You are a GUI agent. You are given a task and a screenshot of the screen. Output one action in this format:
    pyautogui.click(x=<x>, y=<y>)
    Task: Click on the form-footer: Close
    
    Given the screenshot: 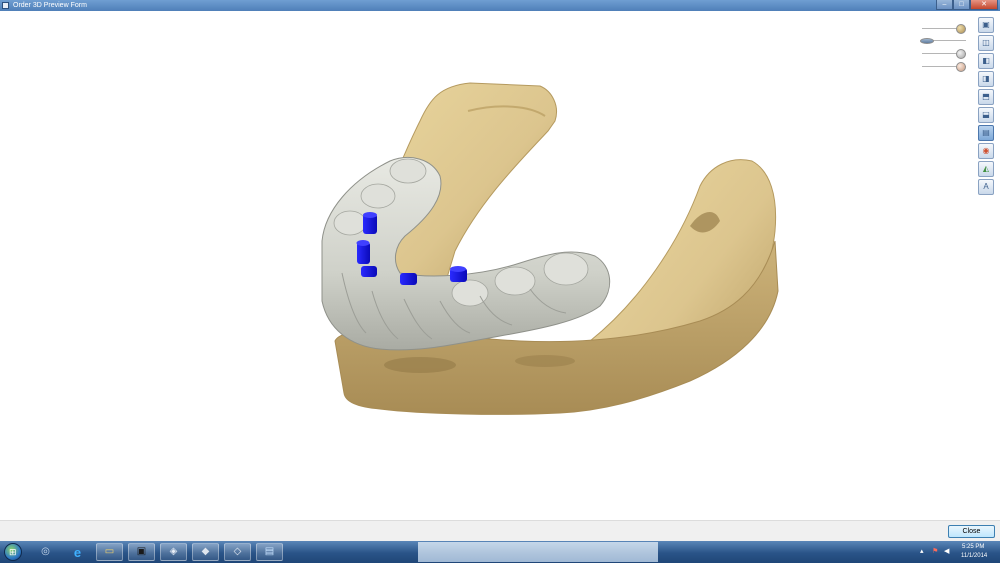 What is the action you would take?
    pyautogui.click(x=500, y=530)
    